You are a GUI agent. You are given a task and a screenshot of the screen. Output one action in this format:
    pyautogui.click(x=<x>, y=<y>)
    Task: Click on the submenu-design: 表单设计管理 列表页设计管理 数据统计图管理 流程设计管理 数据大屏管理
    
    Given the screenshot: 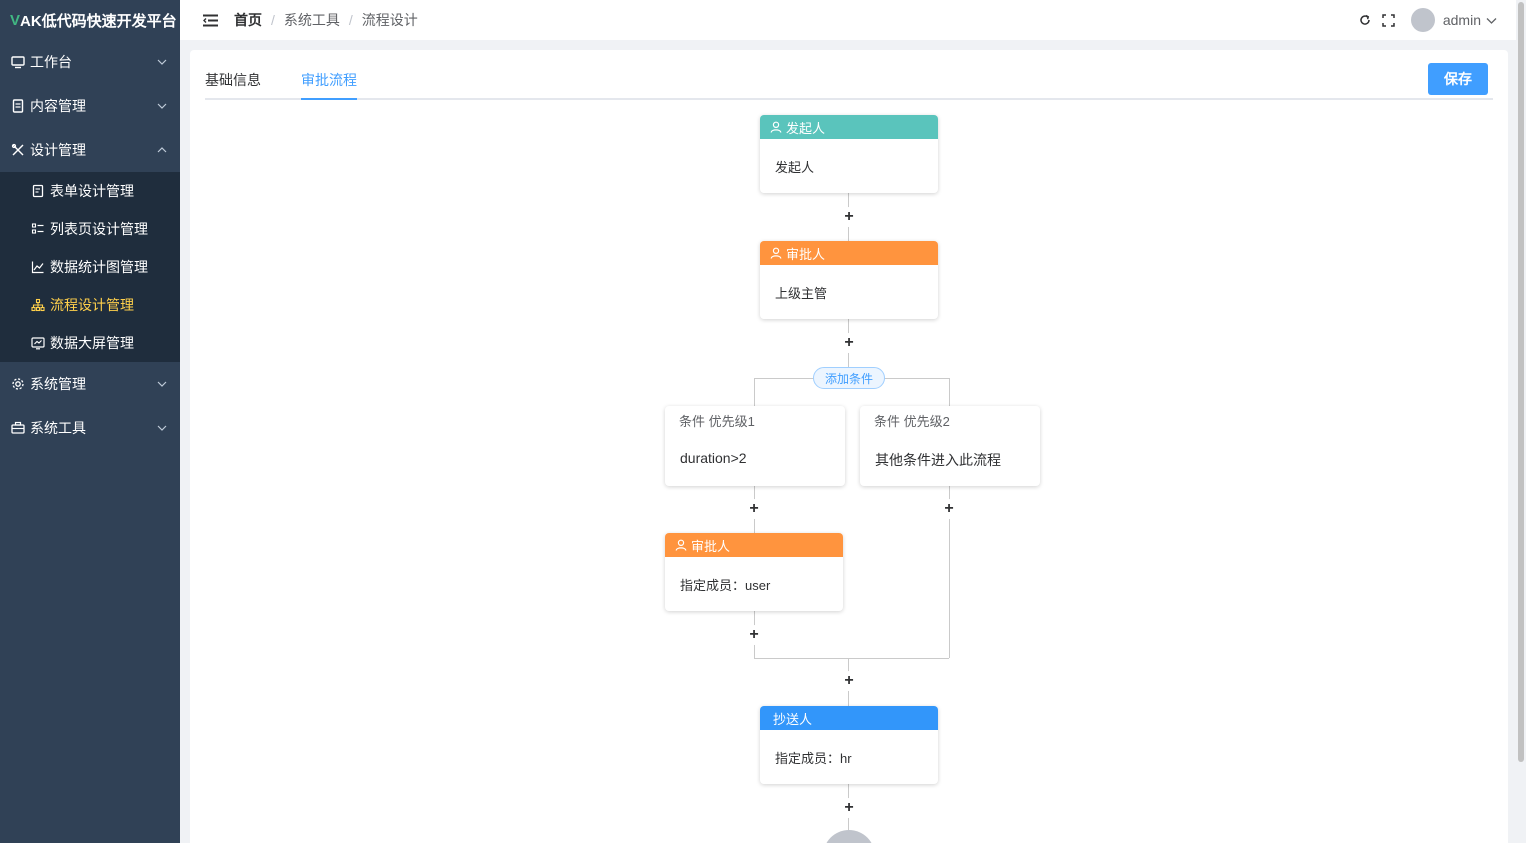 What is the action you would take?
    pyautogui.click(x=90, y=267)
    